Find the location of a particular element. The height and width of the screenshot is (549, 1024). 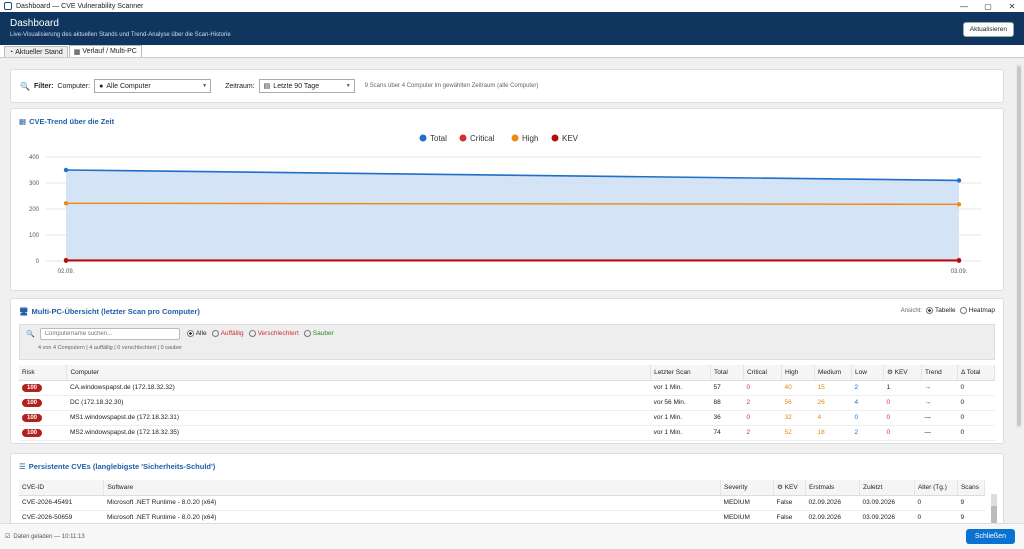

col-high: High is located at coordinates (798, 373).